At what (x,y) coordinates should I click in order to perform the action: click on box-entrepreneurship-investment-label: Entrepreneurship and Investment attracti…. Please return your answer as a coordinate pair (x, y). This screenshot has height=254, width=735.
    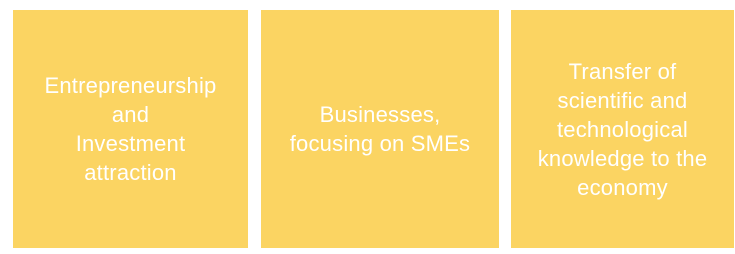
    Looking at the image, I should click on (130, 129).